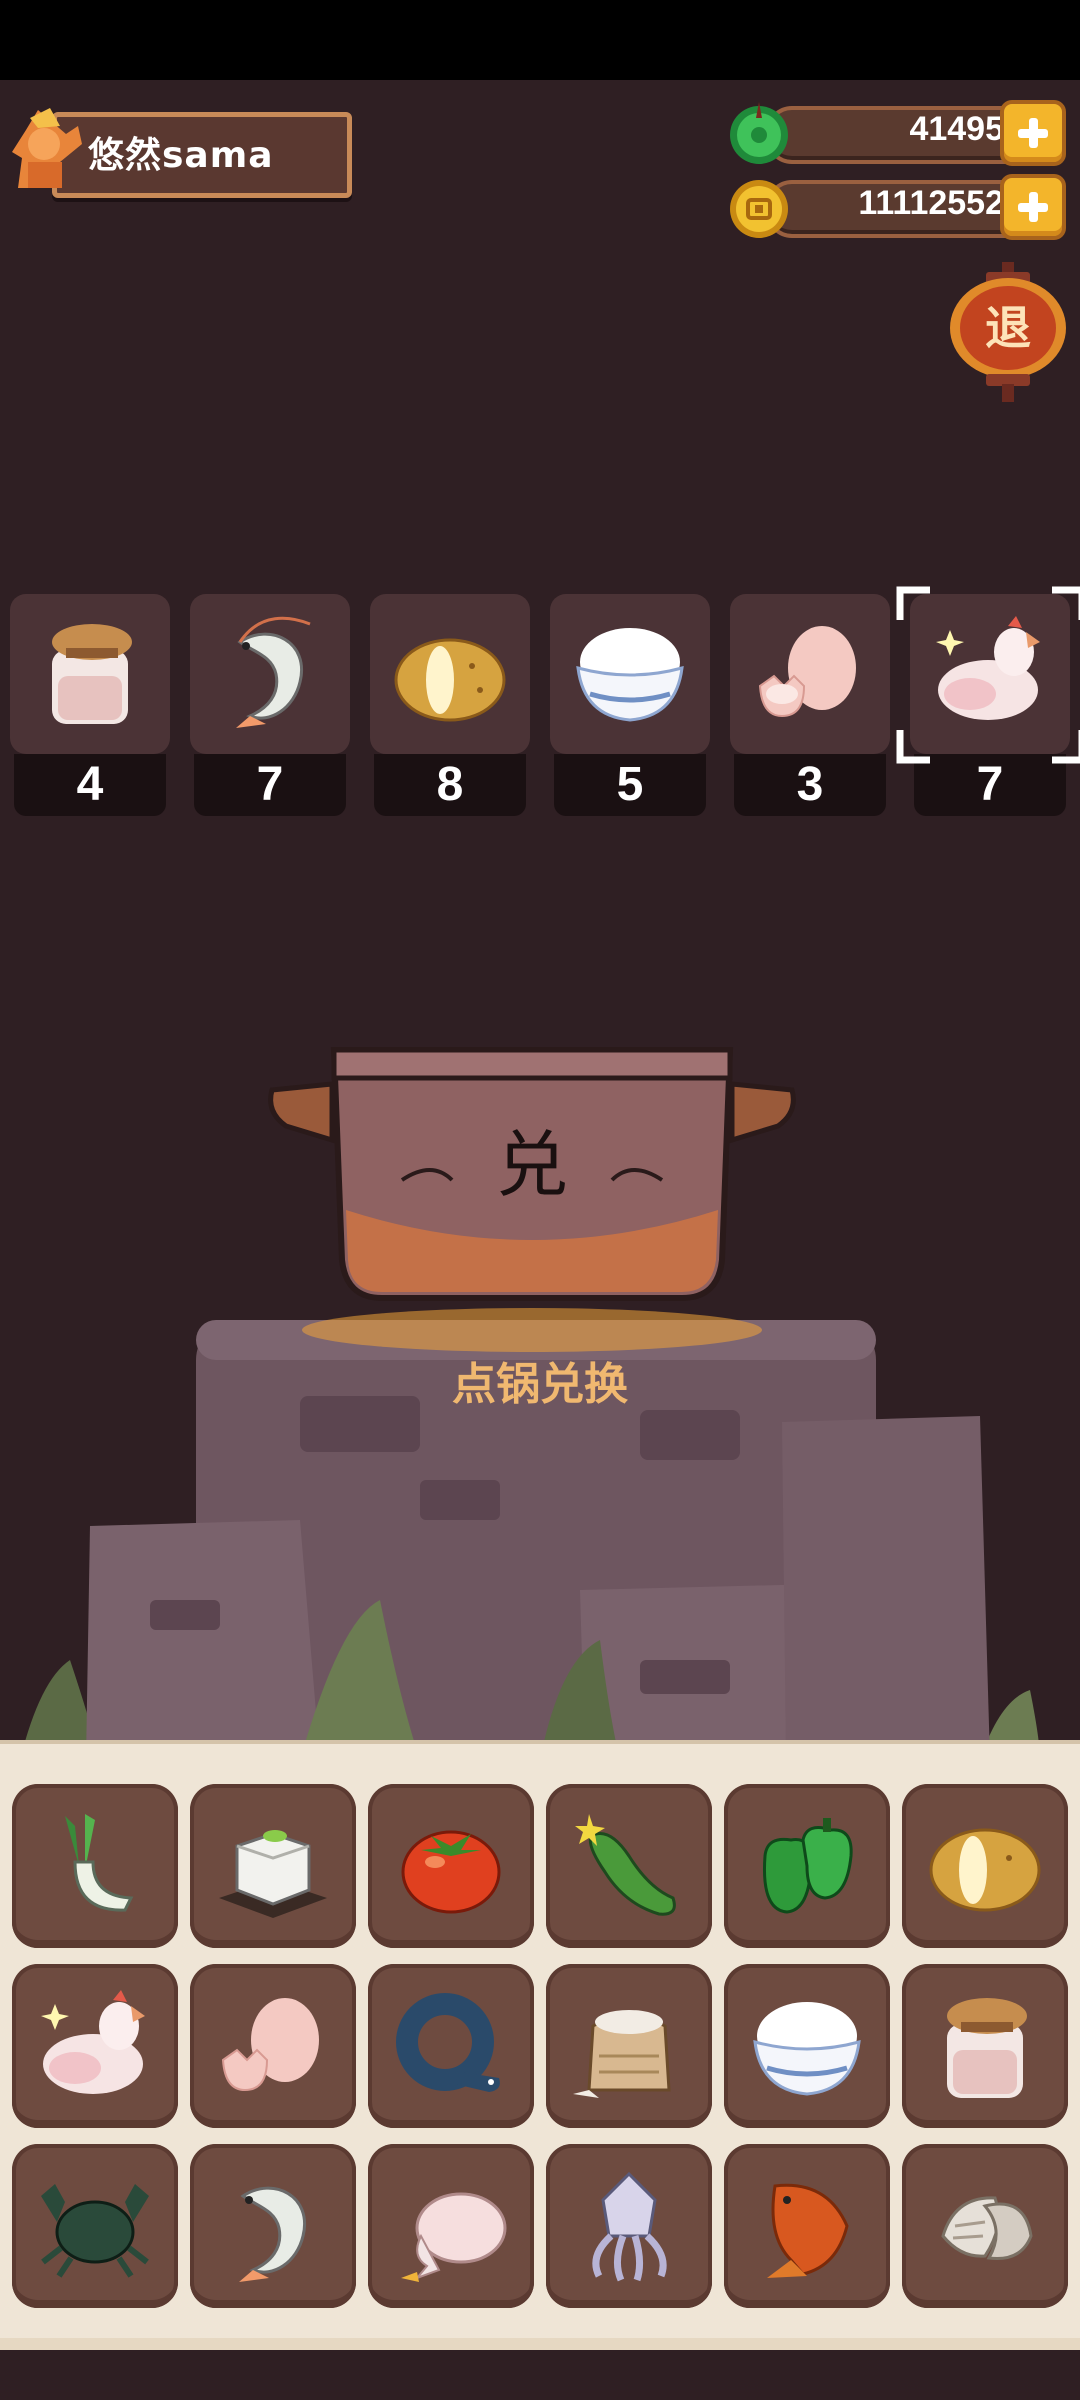  I want to click on exit-button: 退, so click(1008, 332).